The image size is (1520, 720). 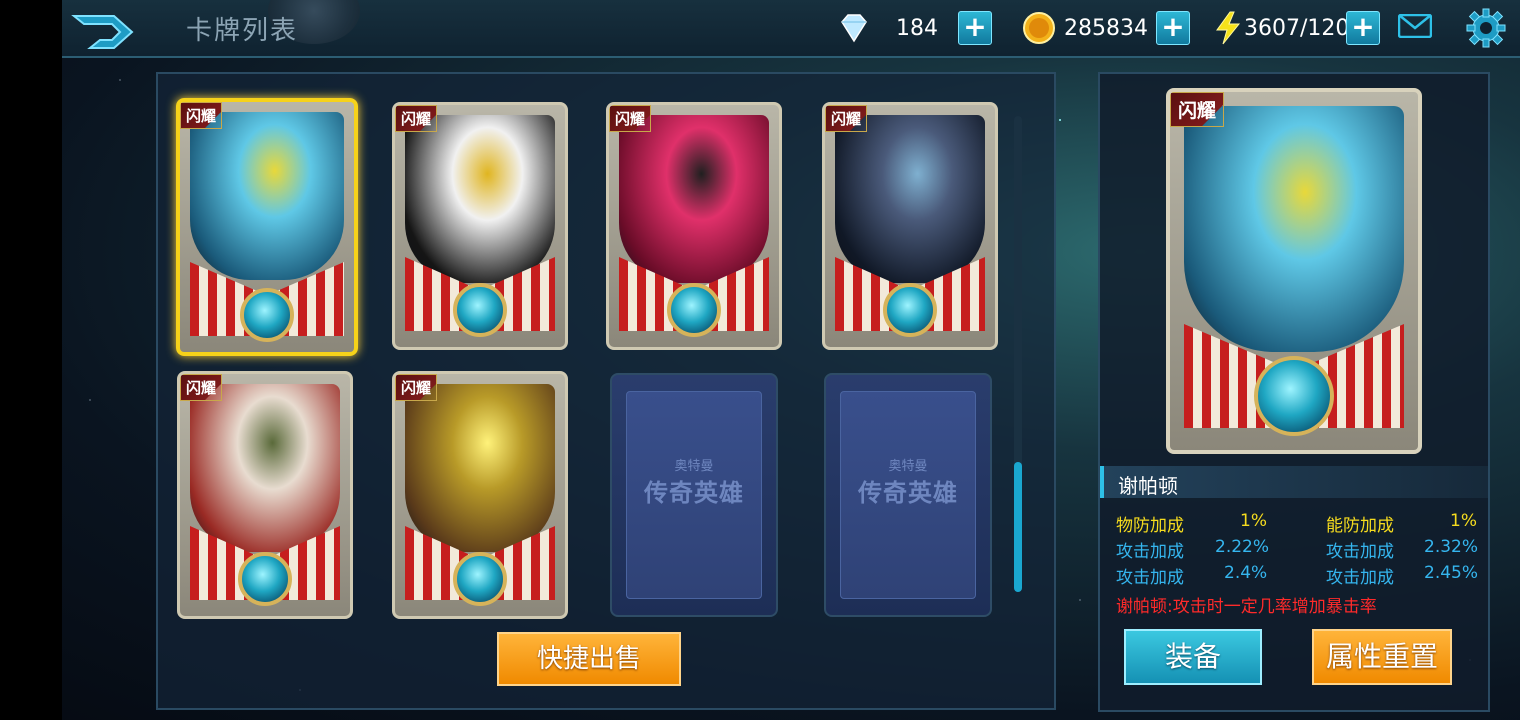 I want to click on stat-value: 2.22%, so click(x=1242, y=547).